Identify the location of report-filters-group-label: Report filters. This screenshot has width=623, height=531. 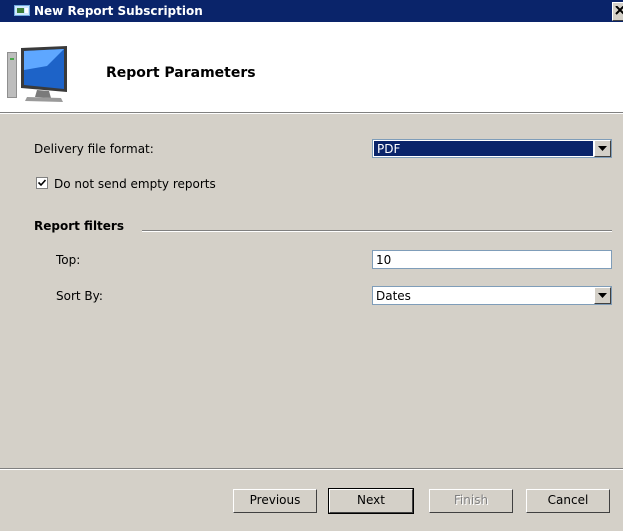
(79, 226).